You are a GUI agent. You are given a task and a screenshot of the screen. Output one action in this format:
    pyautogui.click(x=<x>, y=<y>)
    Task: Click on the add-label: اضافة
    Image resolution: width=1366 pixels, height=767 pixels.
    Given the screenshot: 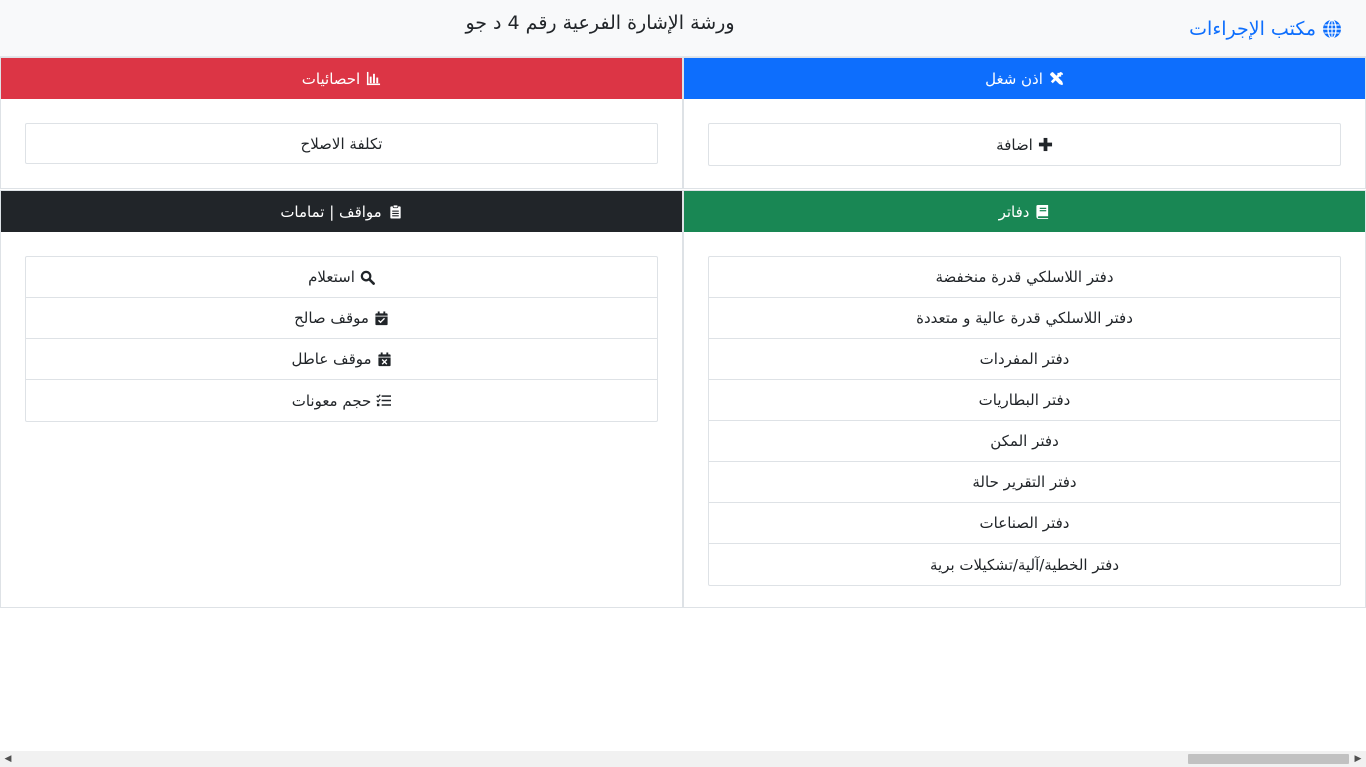 What is the action you would take?
    pyautogui.click(x=1014, y=144)
    